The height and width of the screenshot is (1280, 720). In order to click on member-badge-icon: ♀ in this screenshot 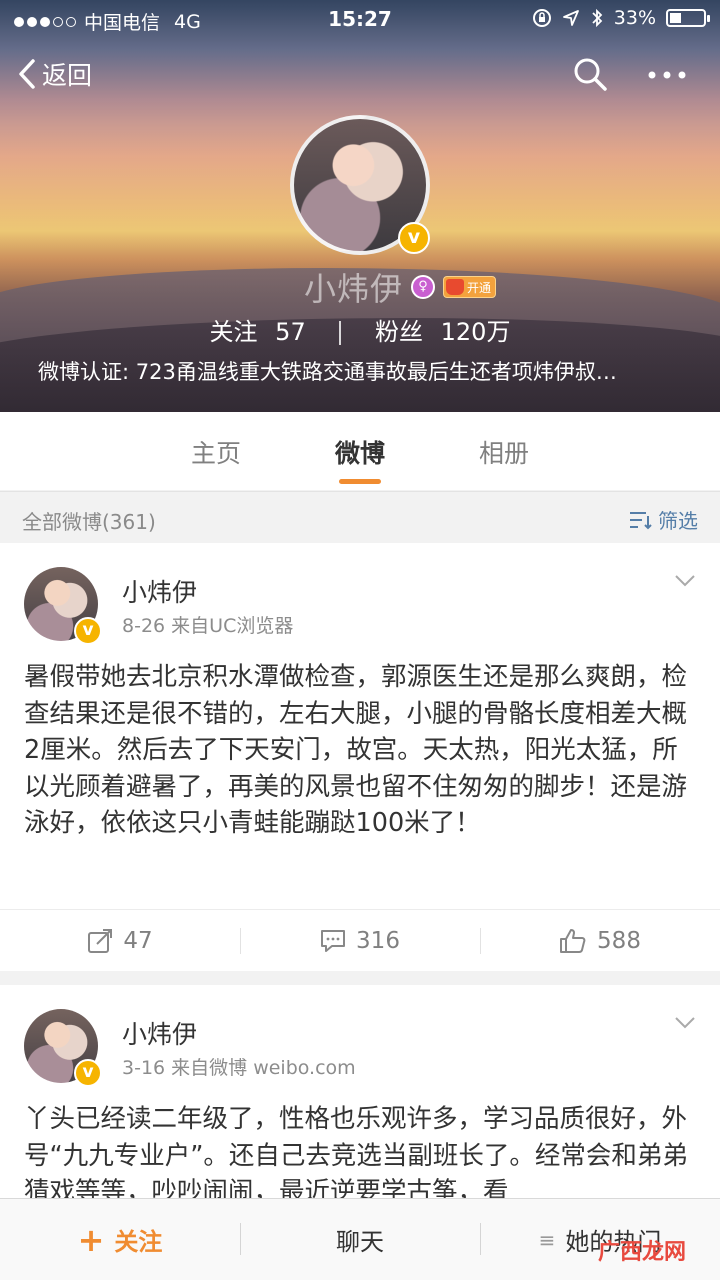, I will do `click(423, 287)`.